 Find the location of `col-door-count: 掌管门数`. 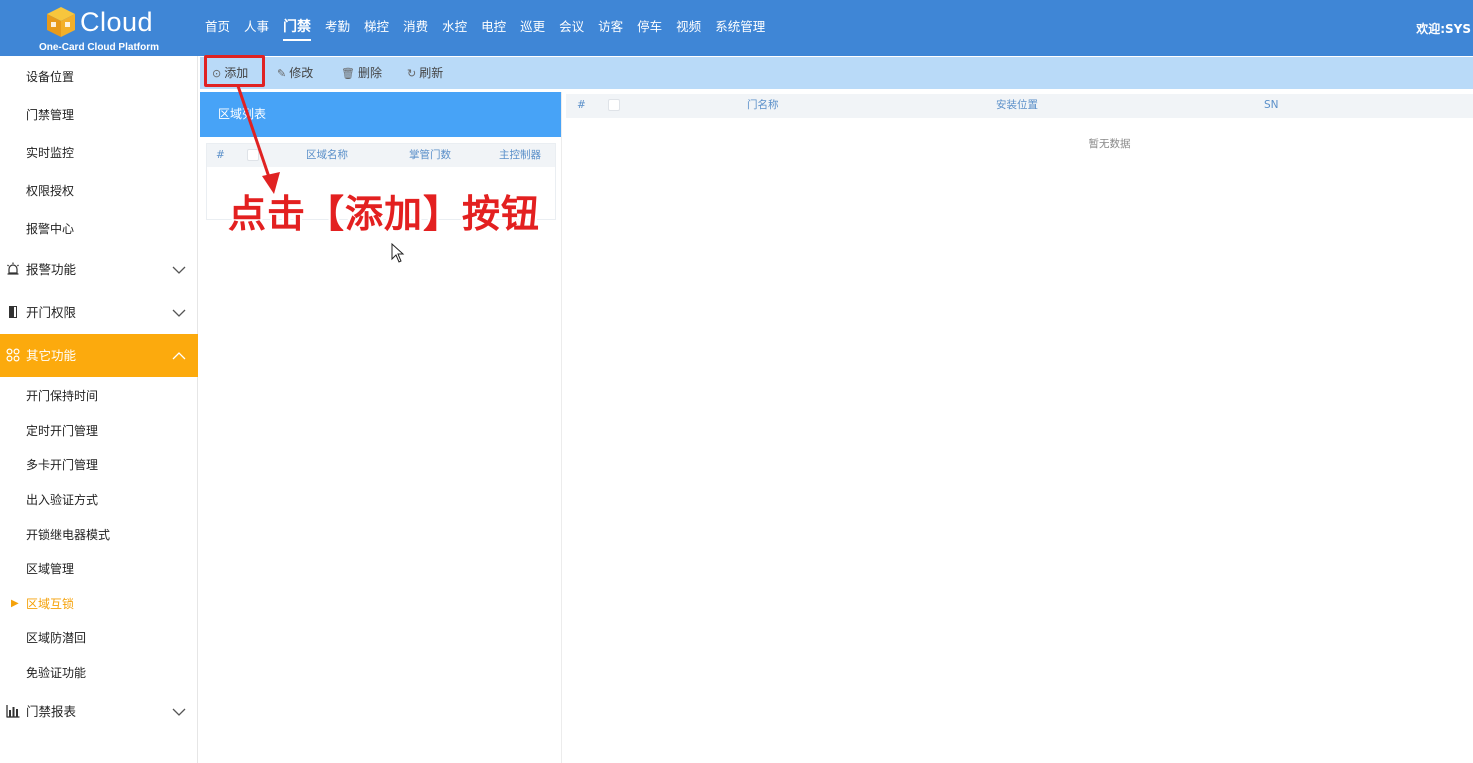

col-door-count: 掌管门数 is located at coordinates (430, 155).